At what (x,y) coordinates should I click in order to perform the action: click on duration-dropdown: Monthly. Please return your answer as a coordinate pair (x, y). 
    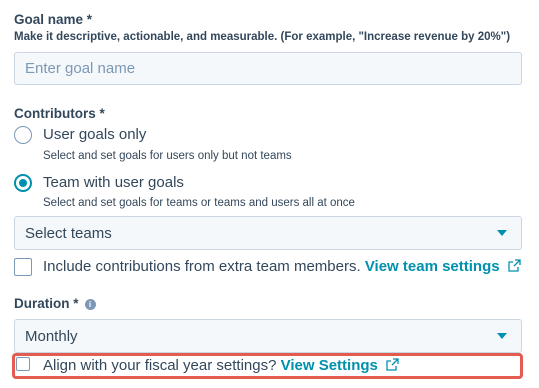
    Looking at the image, I should click on (268, 336).